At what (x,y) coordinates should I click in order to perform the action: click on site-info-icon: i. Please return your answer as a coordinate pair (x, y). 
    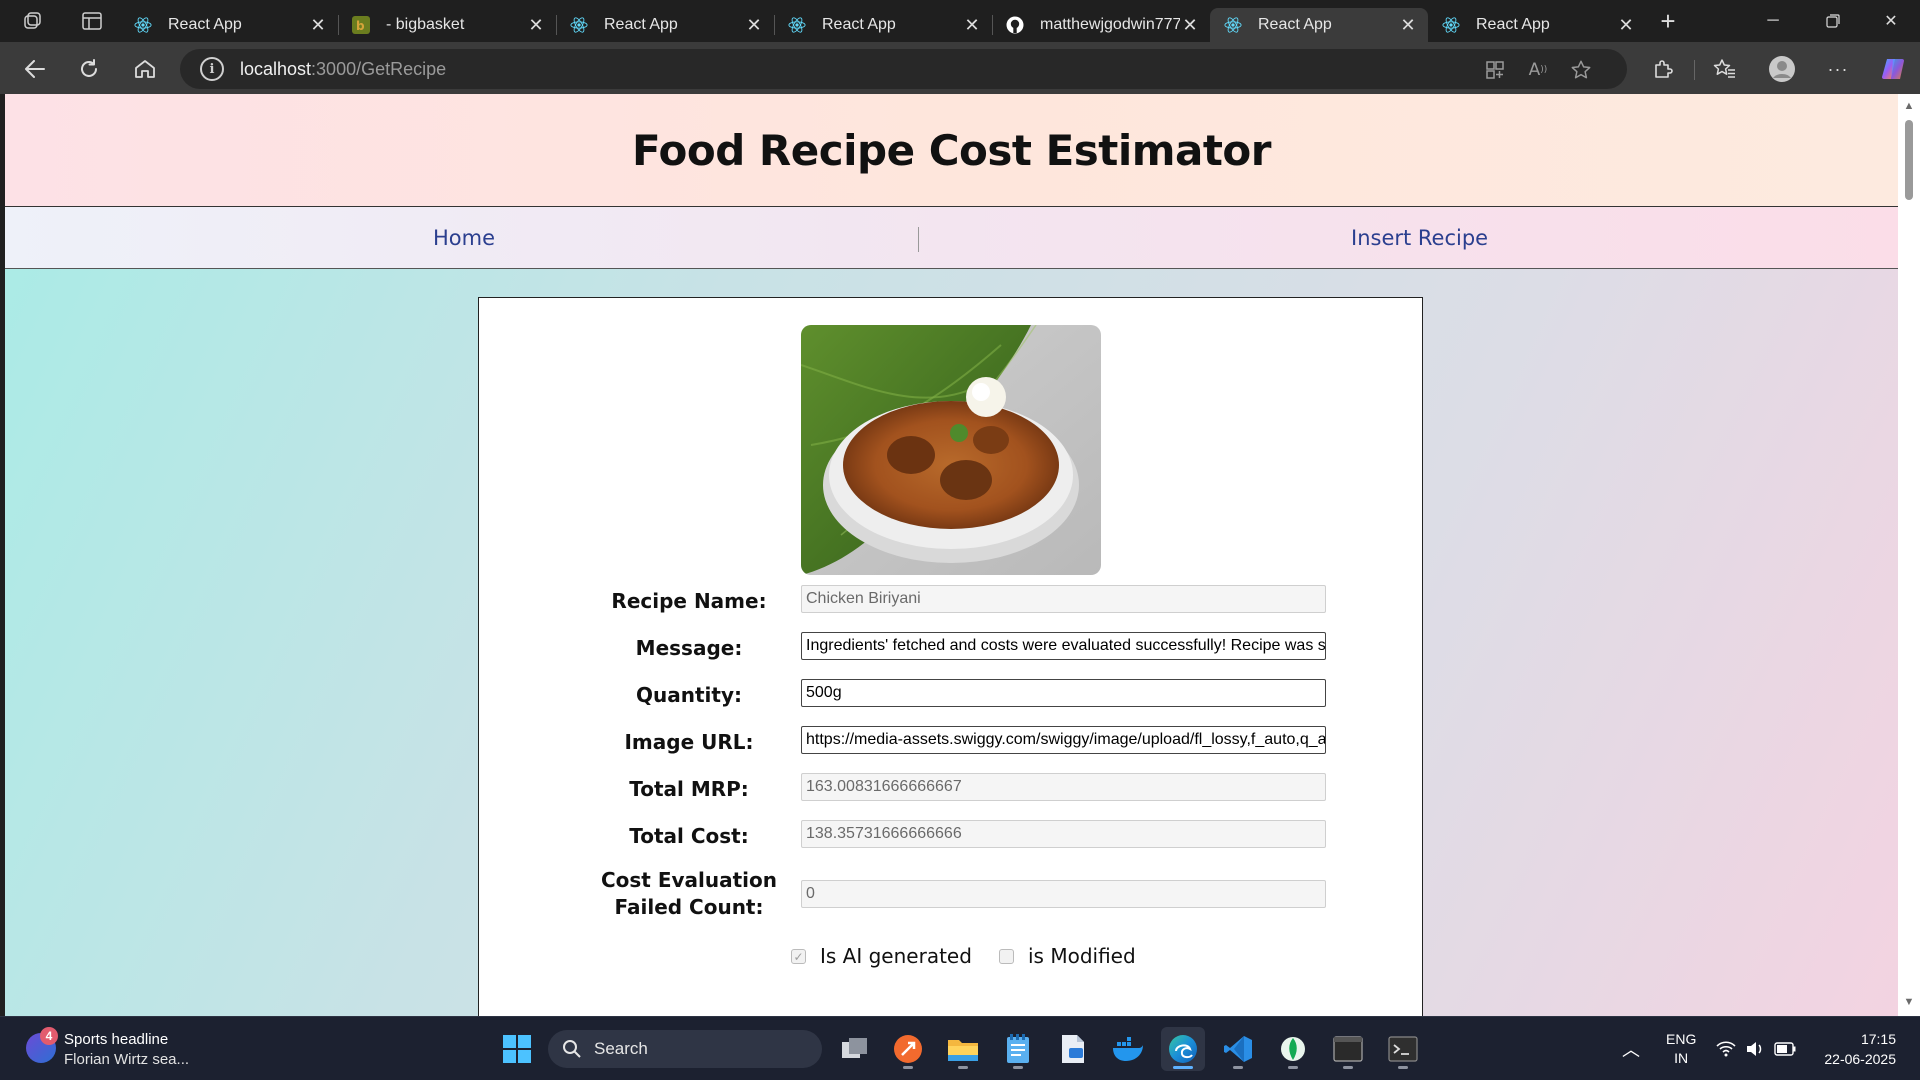
    Looking at the image, I should click on (212, 69).